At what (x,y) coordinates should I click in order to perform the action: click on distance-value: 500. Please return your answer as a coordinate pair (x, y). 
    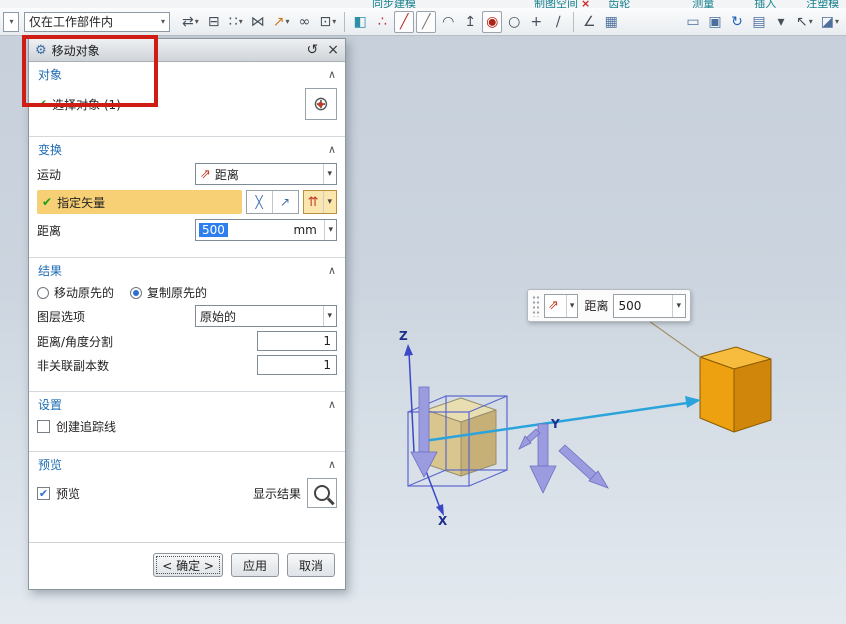
    Looking at the image, I should click on (213, 230).